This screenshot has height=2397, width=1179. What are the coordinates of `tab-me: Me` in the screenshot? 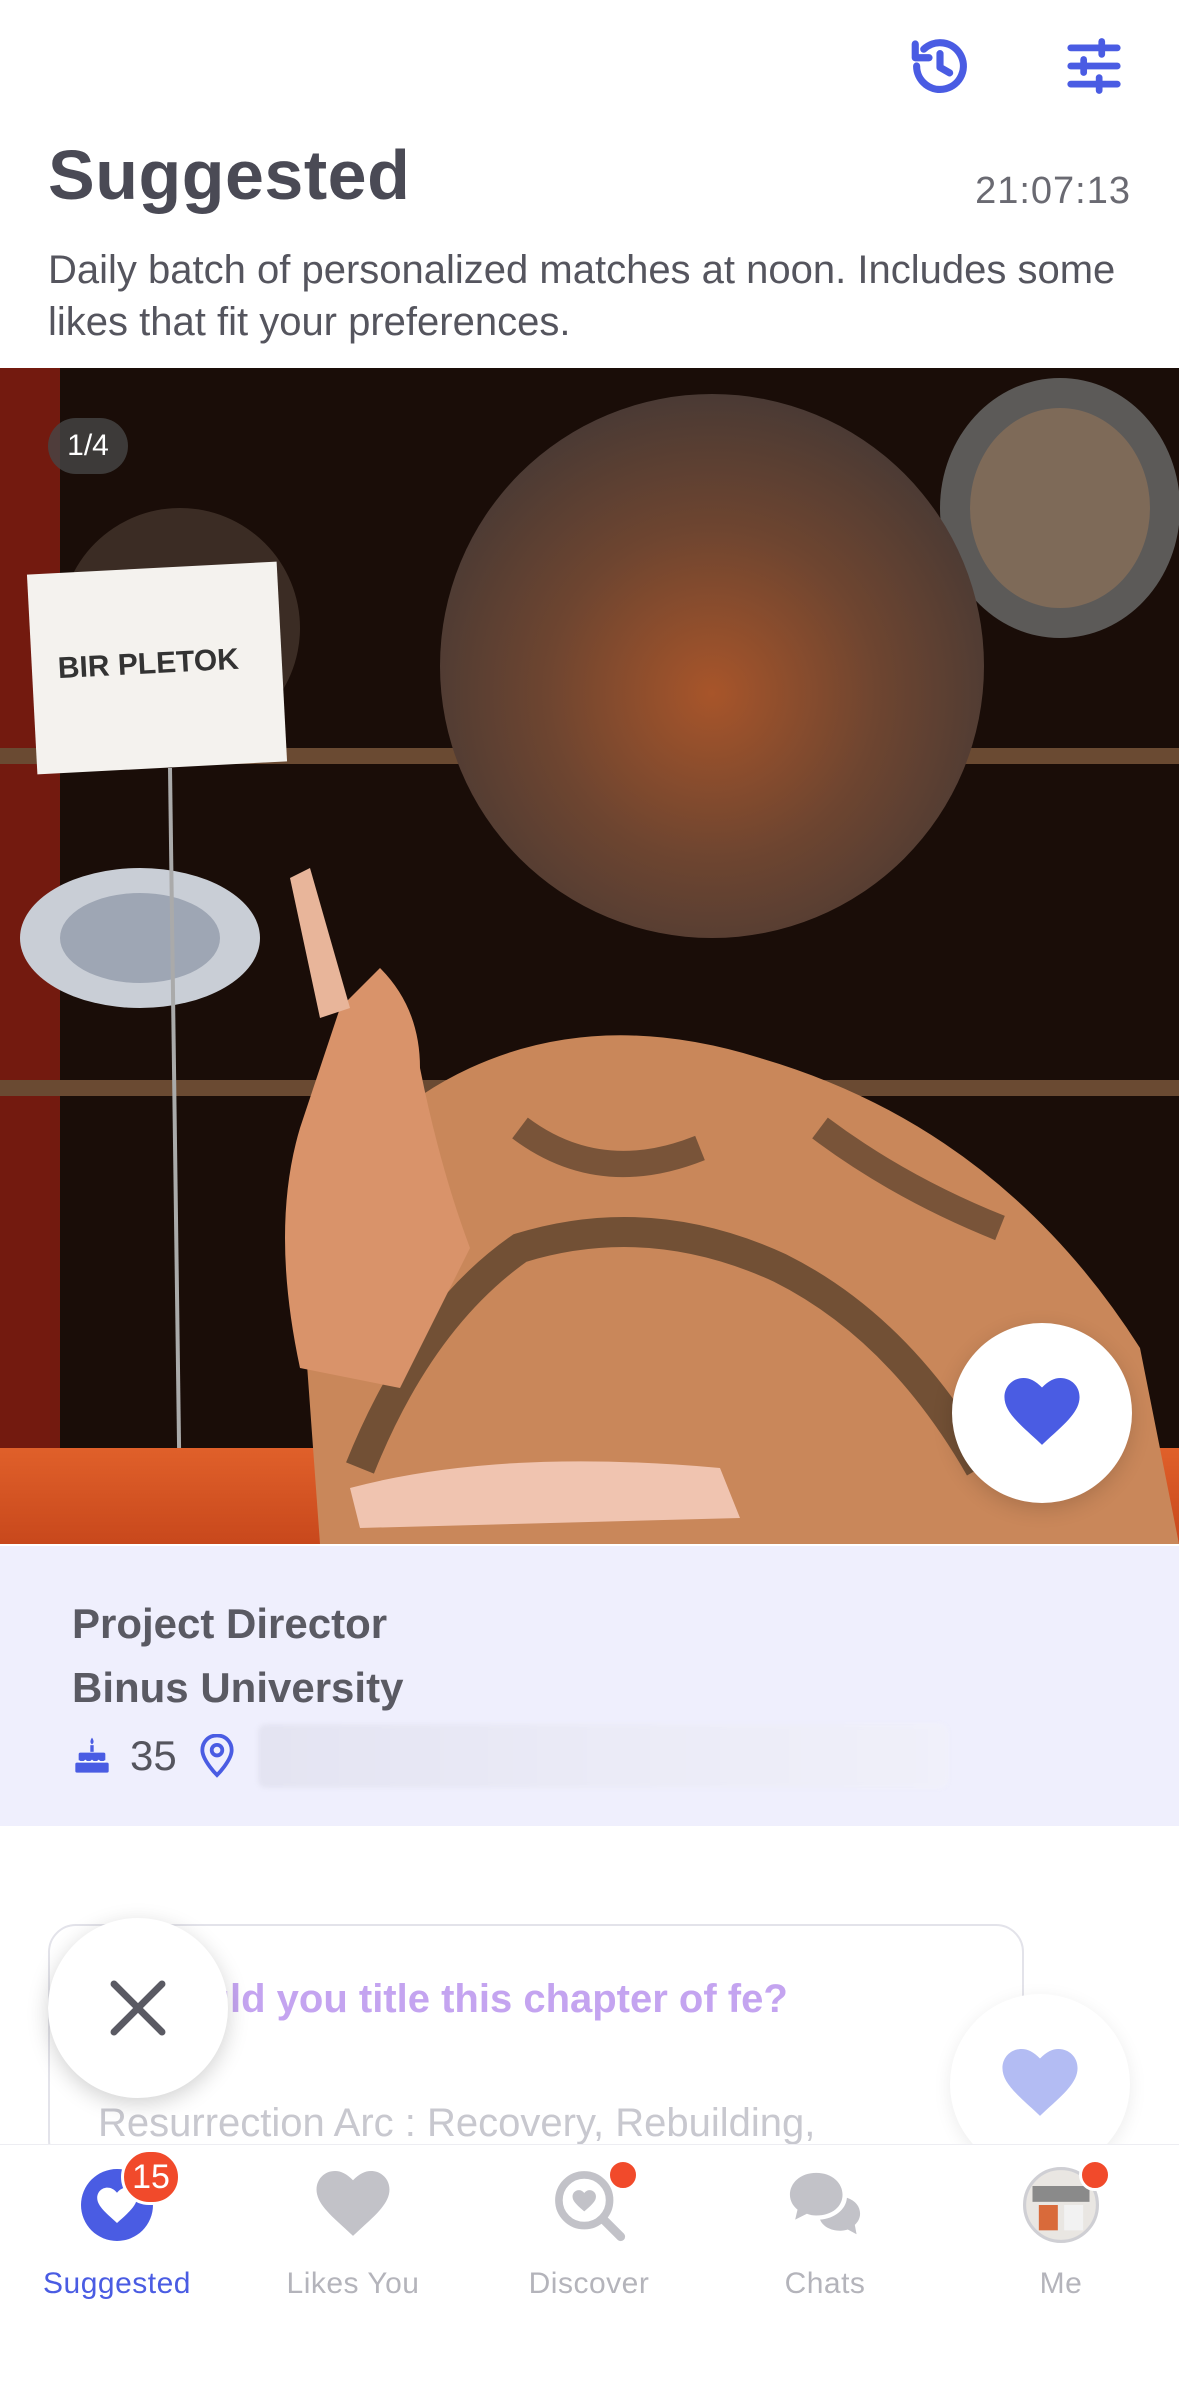 It's located at (1061, 2242).